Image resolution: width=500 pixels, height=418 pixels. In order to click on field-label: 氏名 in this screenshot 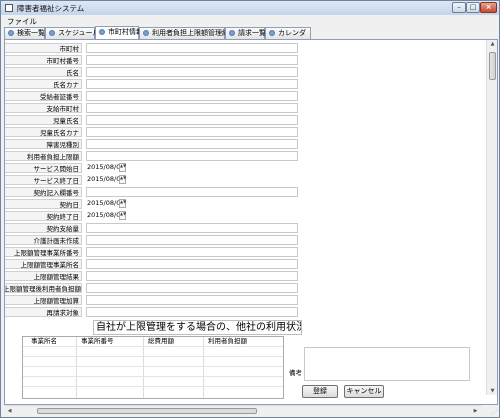, I will do `click(43, 72)`.